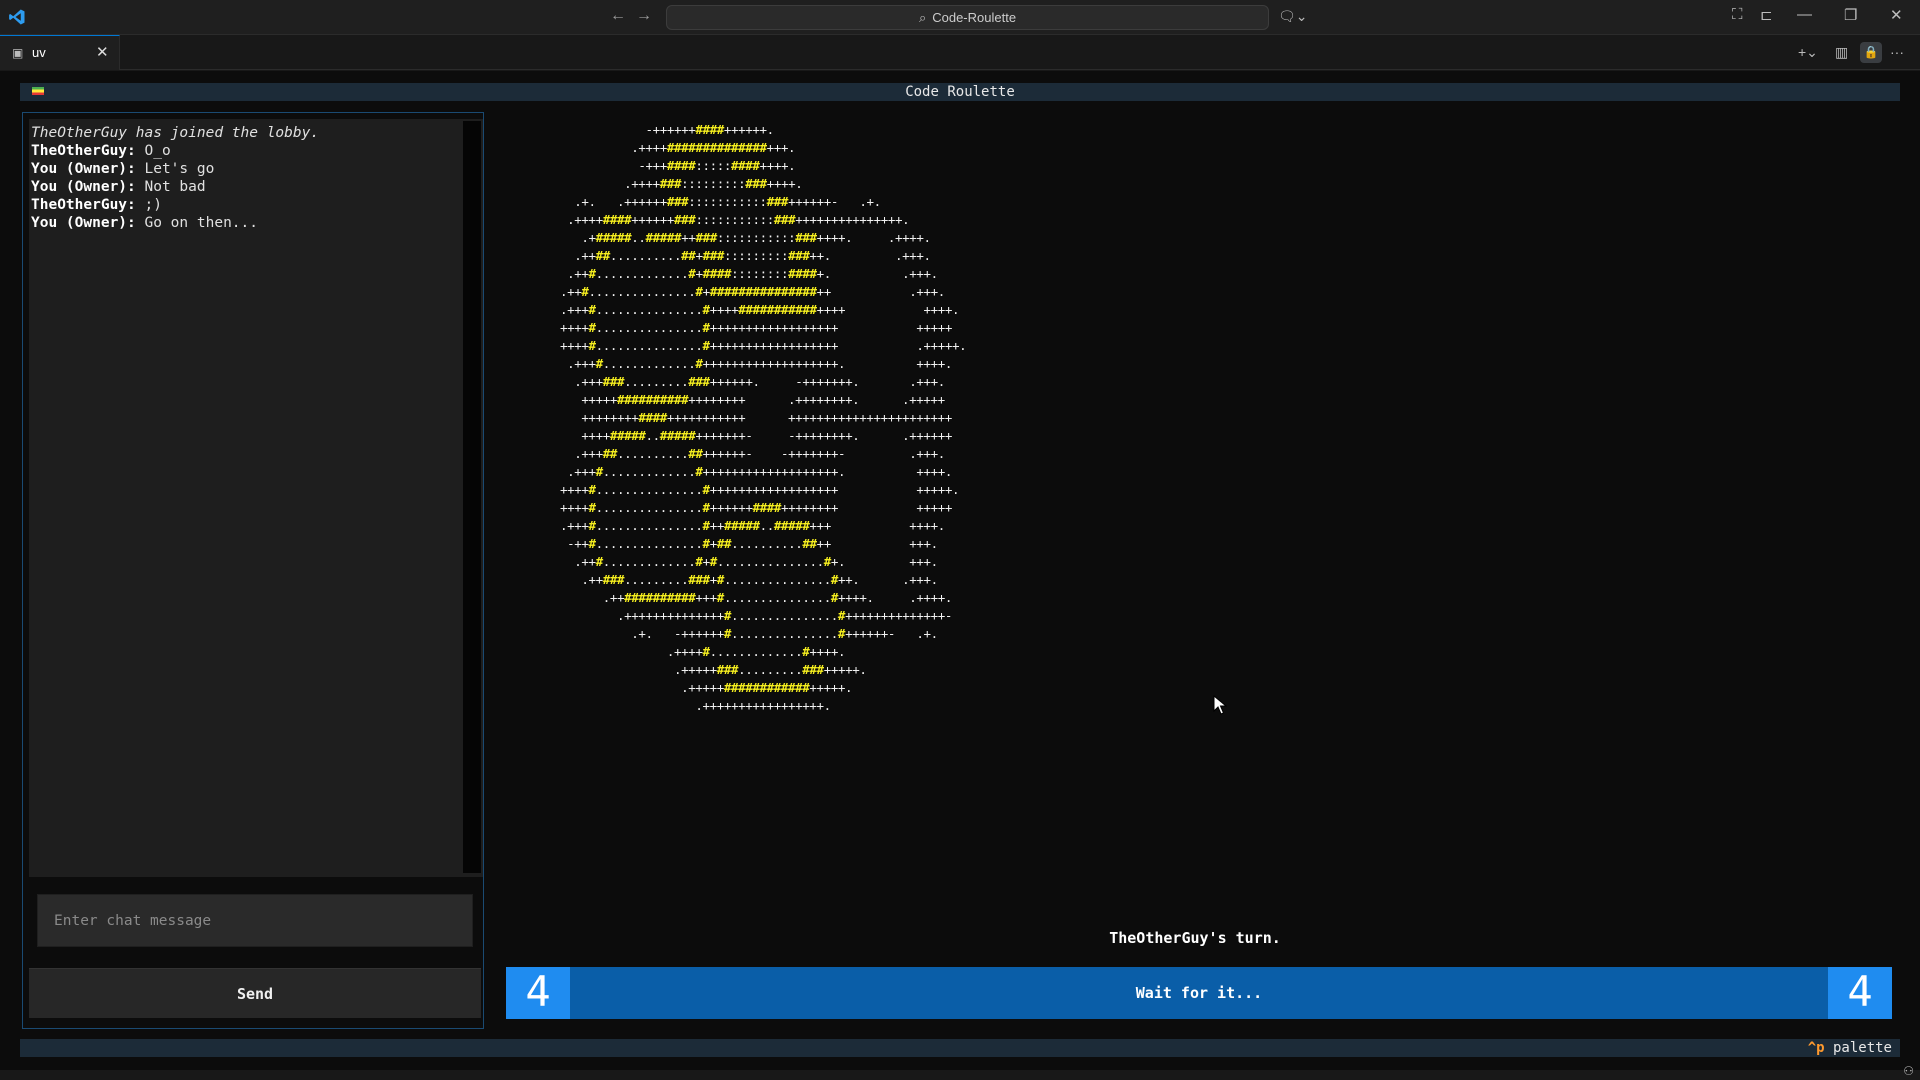  I want to click on chat-text: ;), so click(148, 205).